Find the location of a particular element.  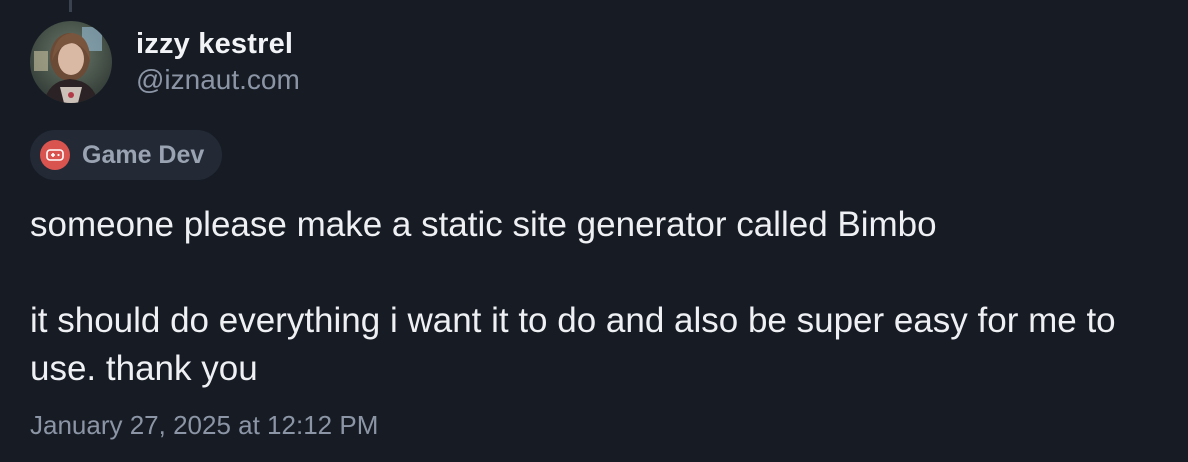

author-names: izzy kestrel @iznaut.com is located at coordinates (218, 62).